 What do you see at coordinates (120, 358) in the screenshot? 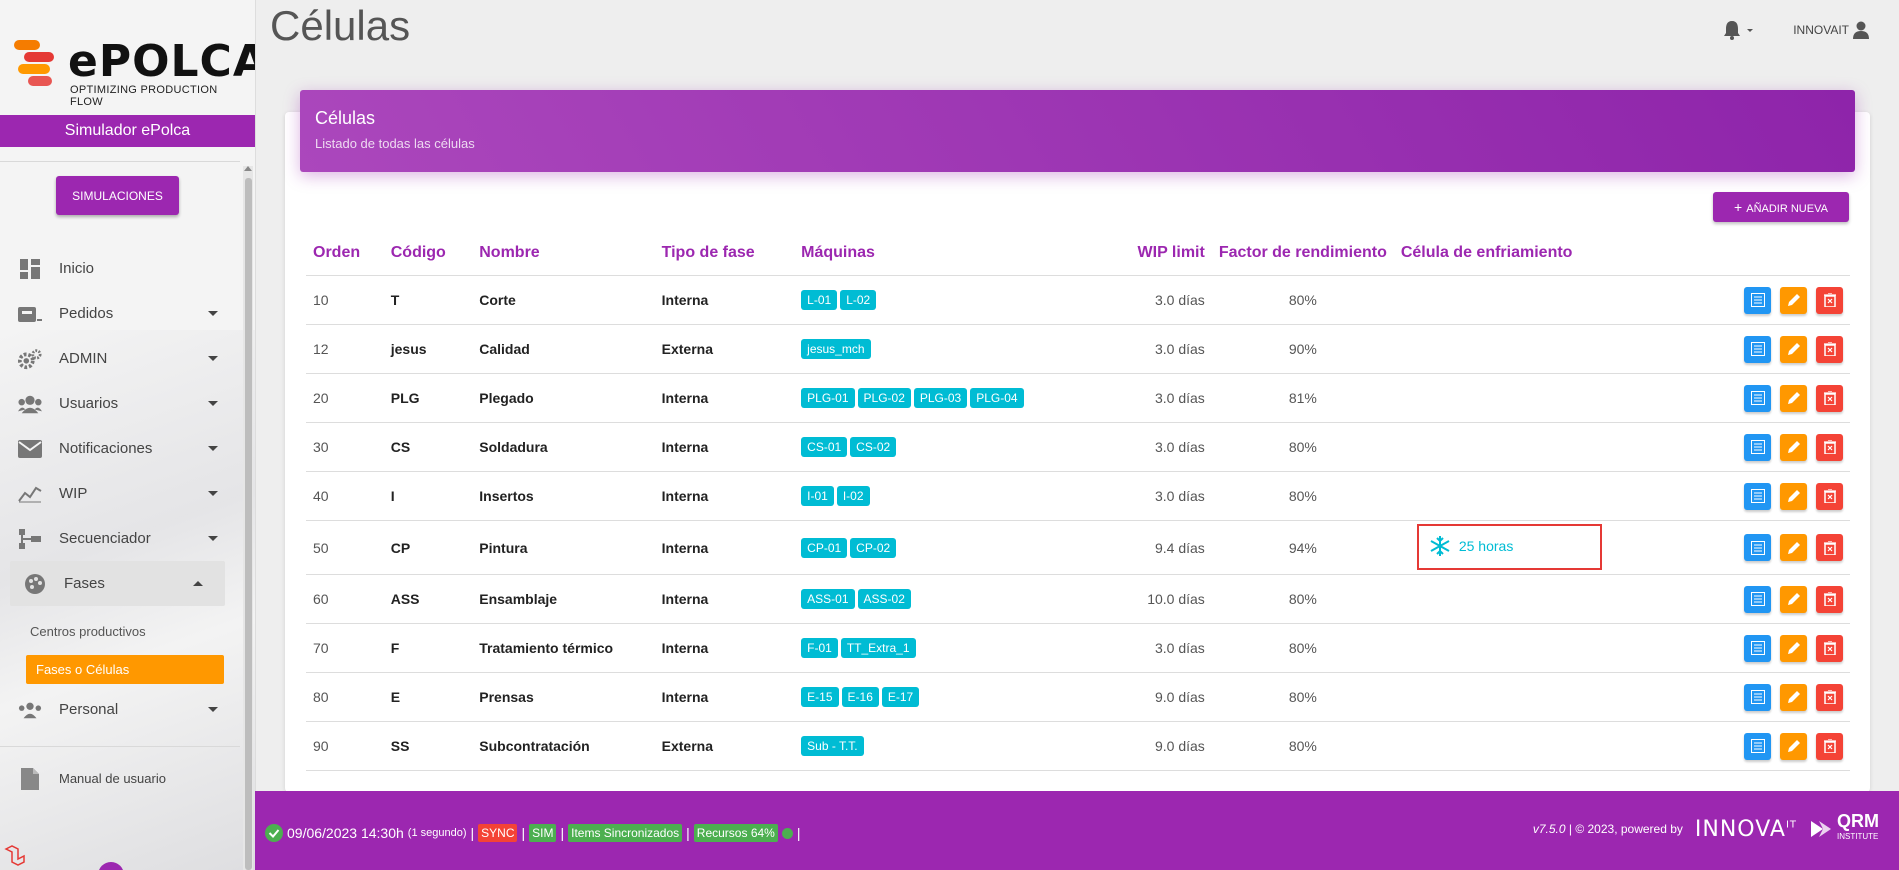
I see `sidebar-item-admin: ADMIN` at bounding box center [120, 358].